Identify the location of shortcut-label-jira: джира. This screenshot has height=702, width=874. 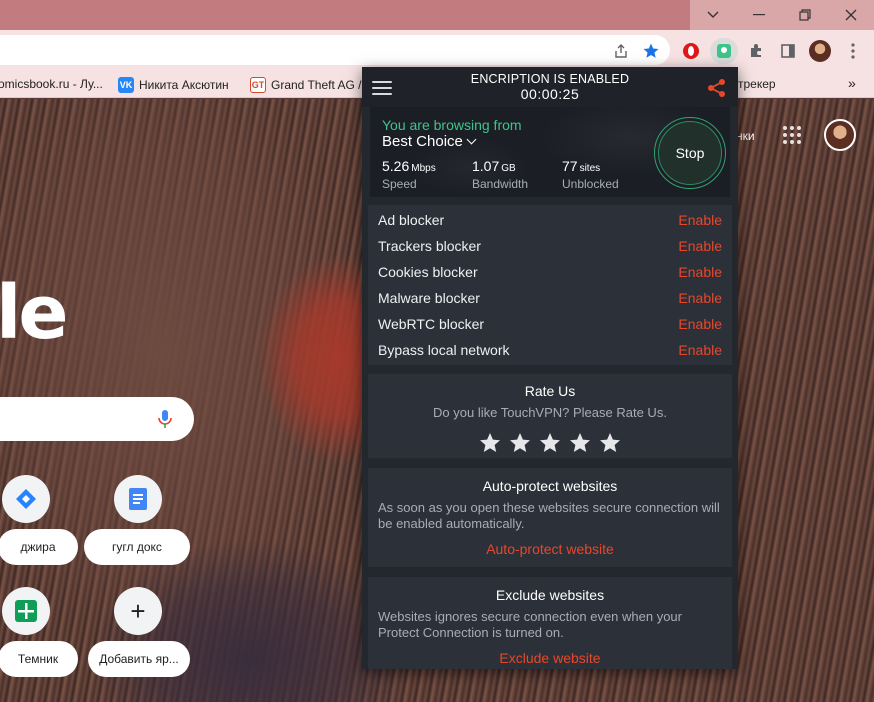
(39, 547).